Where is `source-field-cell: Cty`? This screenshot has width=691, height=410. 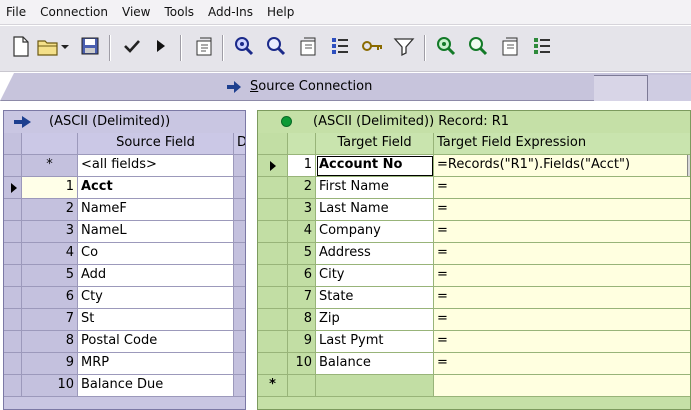 source-field-cell: Cty is located at coordinates (156, 298).